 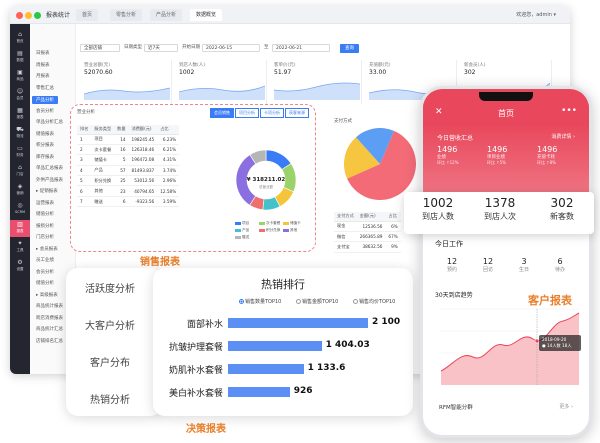 I want to click on tab-product: 产品分析, so click(x=166, y=15).